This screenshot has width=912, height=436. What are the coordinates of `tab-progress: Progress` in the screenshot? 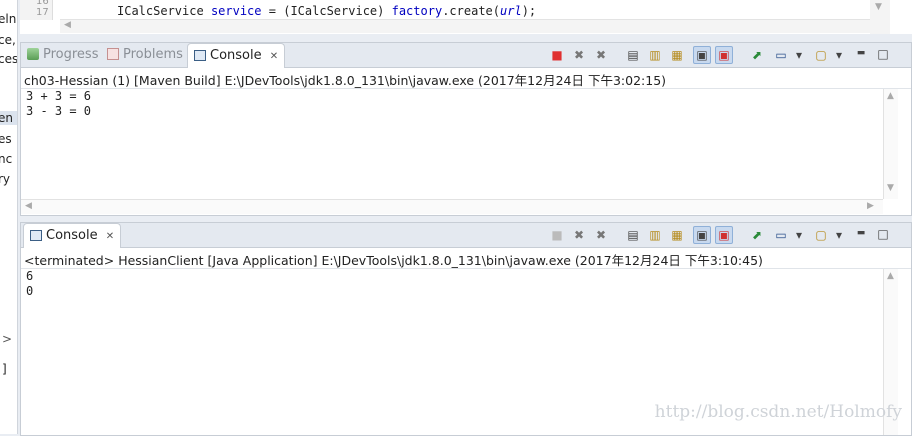 It's located at (62, 55).